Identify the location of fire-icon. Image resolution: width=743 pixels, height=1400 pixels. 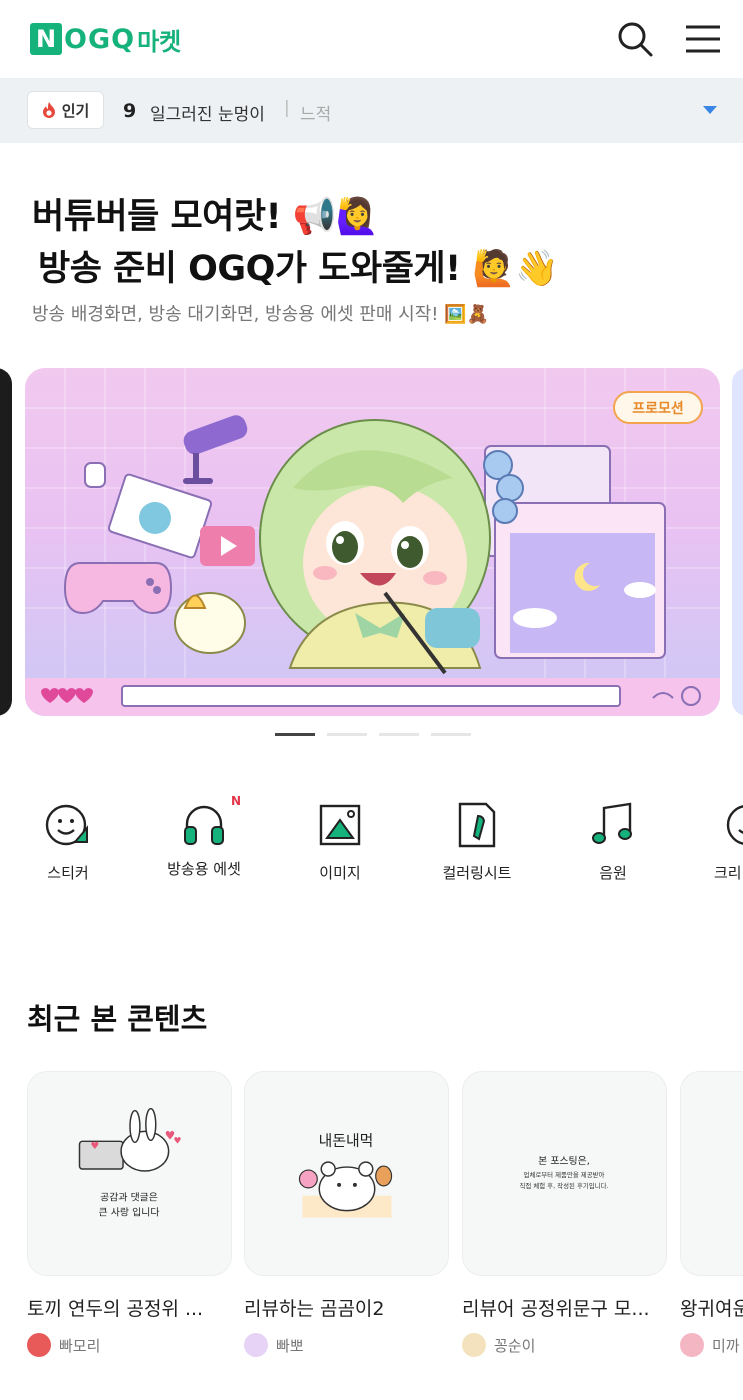
(48, 110).